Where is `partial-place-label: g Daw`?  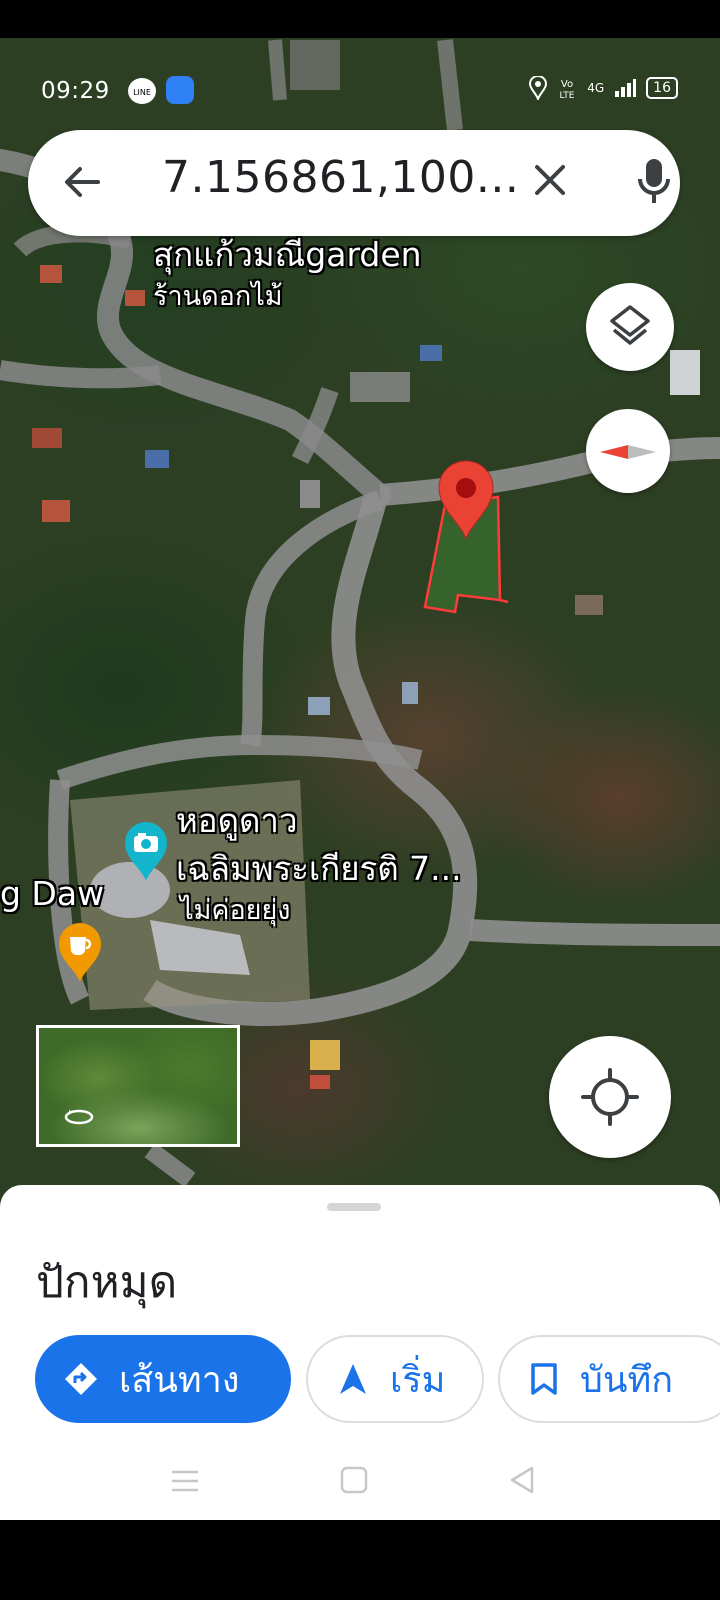 partial-place-label: g Daw is located at coordinates (52, 893).